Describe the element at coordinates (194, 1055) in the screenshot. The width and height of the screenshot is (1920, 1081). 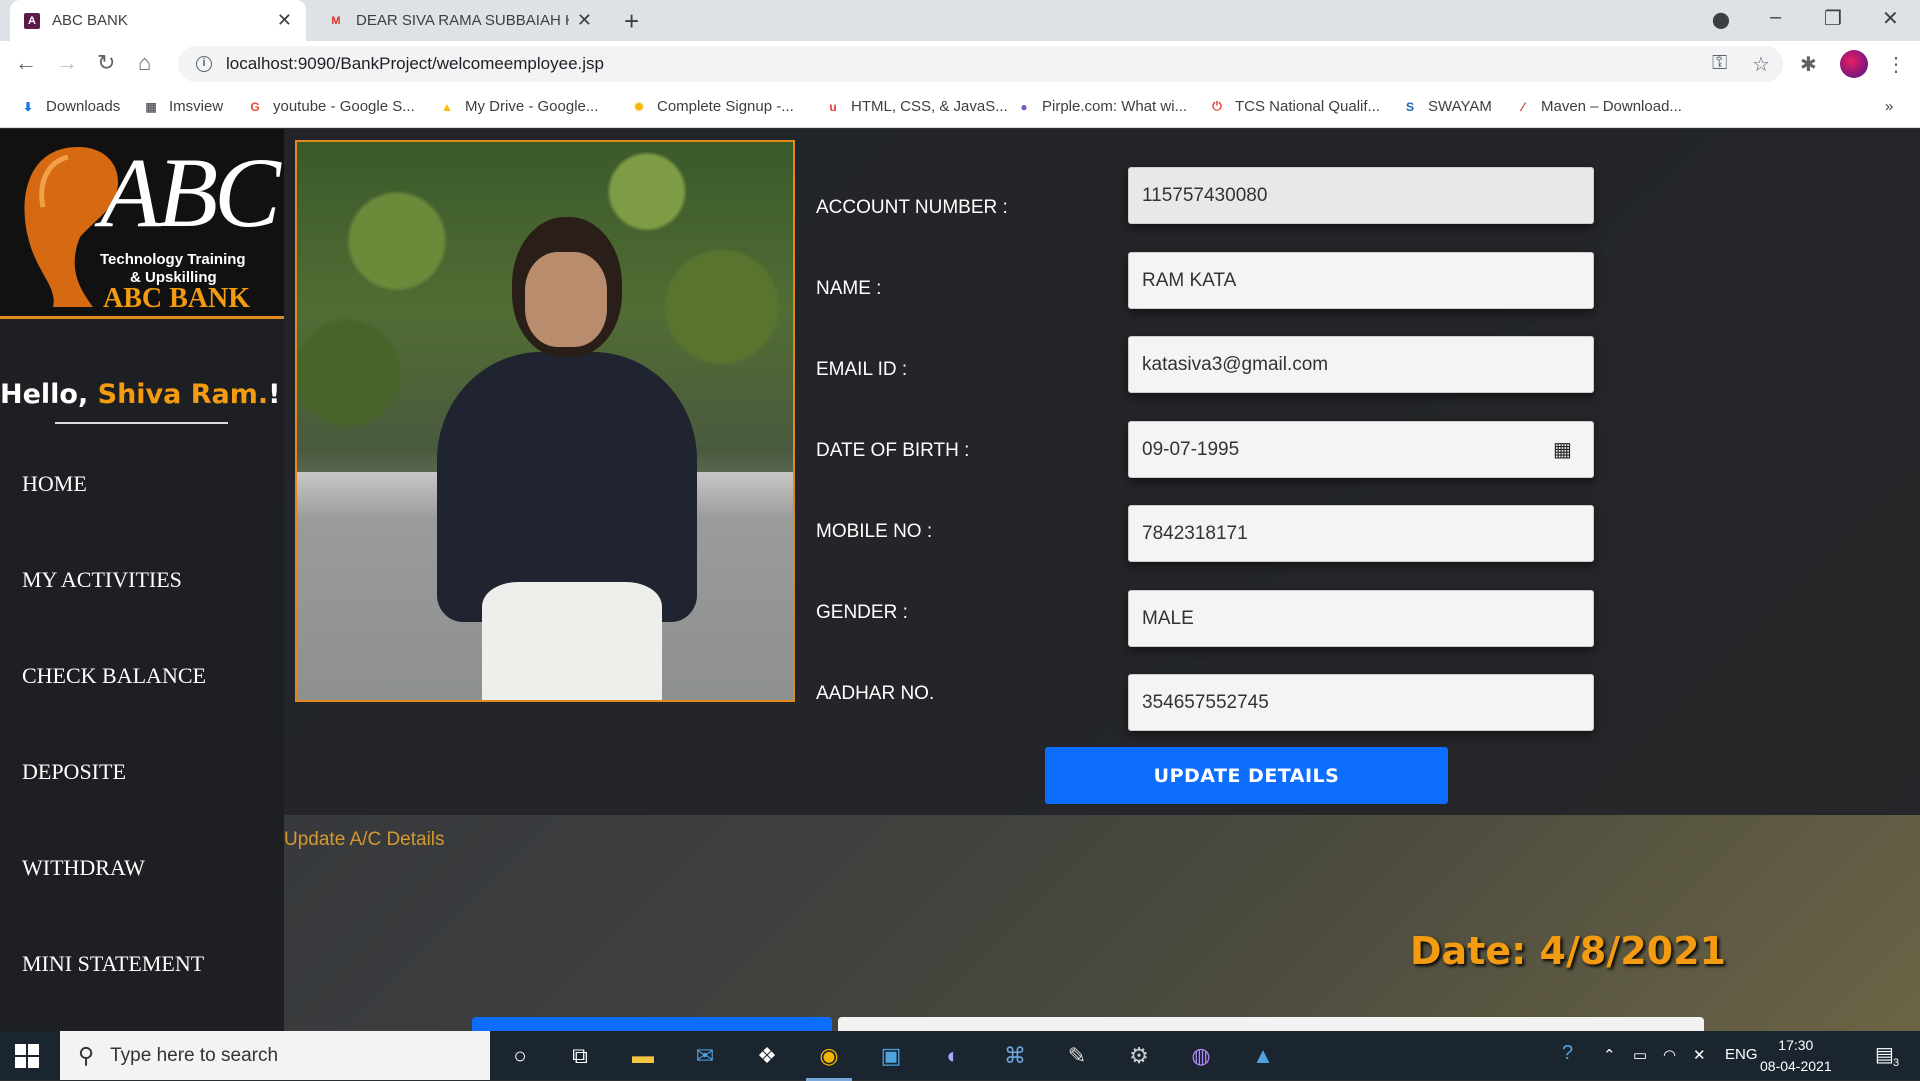
I see `search-placeholder: Type here to search` at that location.